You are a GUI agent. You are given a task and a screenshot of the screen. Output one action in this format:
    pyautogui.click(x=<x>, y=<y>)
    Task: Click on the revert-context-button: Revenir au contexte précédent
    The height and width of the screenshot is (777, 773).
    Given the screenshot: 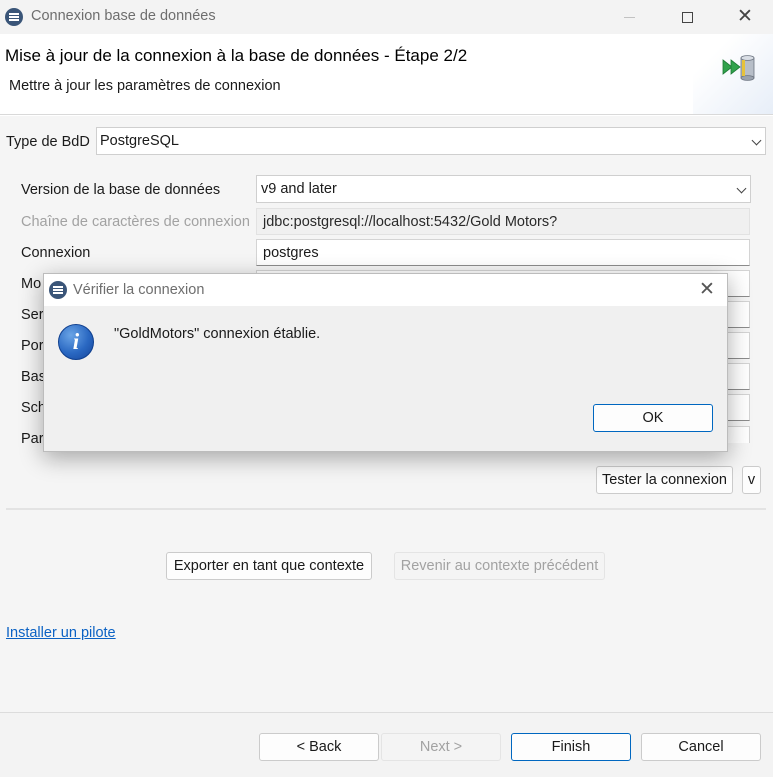 What is the action you would take?
    pyautogui.click(x=499, y=566)
    